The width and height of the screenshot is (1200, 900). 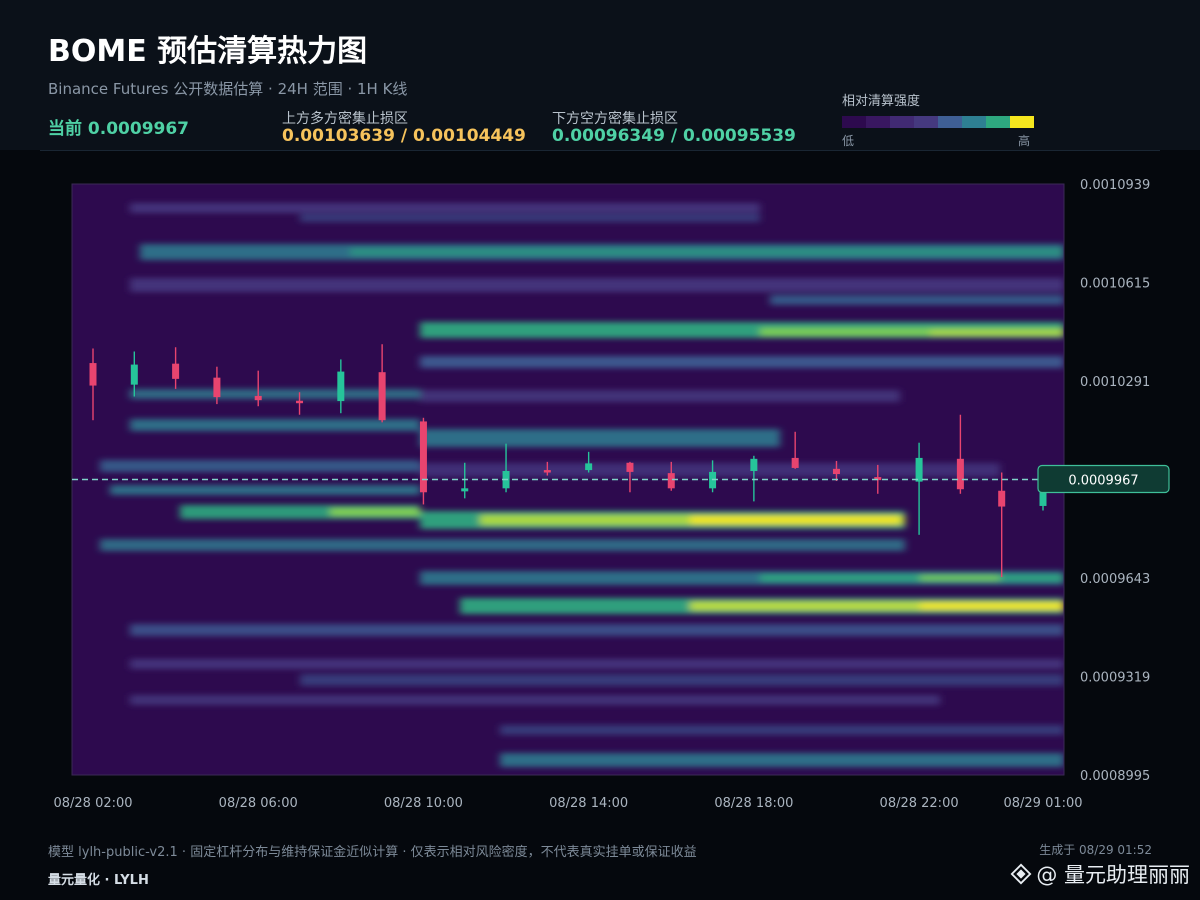 I want to click on current-price-tag: 0.0009967, so click(x=1103, y=479).